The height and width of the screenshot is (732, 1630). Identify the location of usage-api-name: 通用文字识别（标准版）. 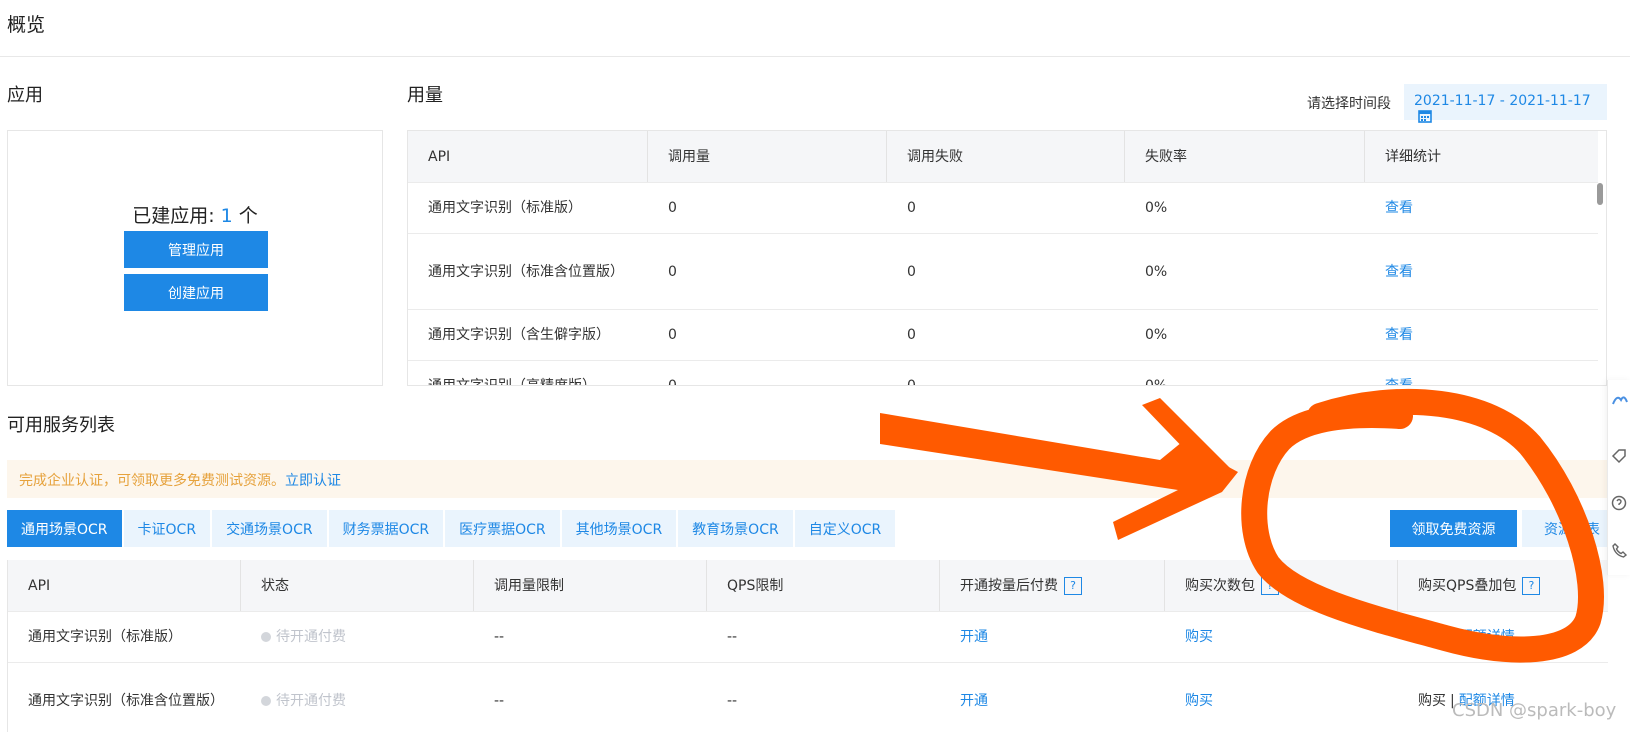
(505, 208).